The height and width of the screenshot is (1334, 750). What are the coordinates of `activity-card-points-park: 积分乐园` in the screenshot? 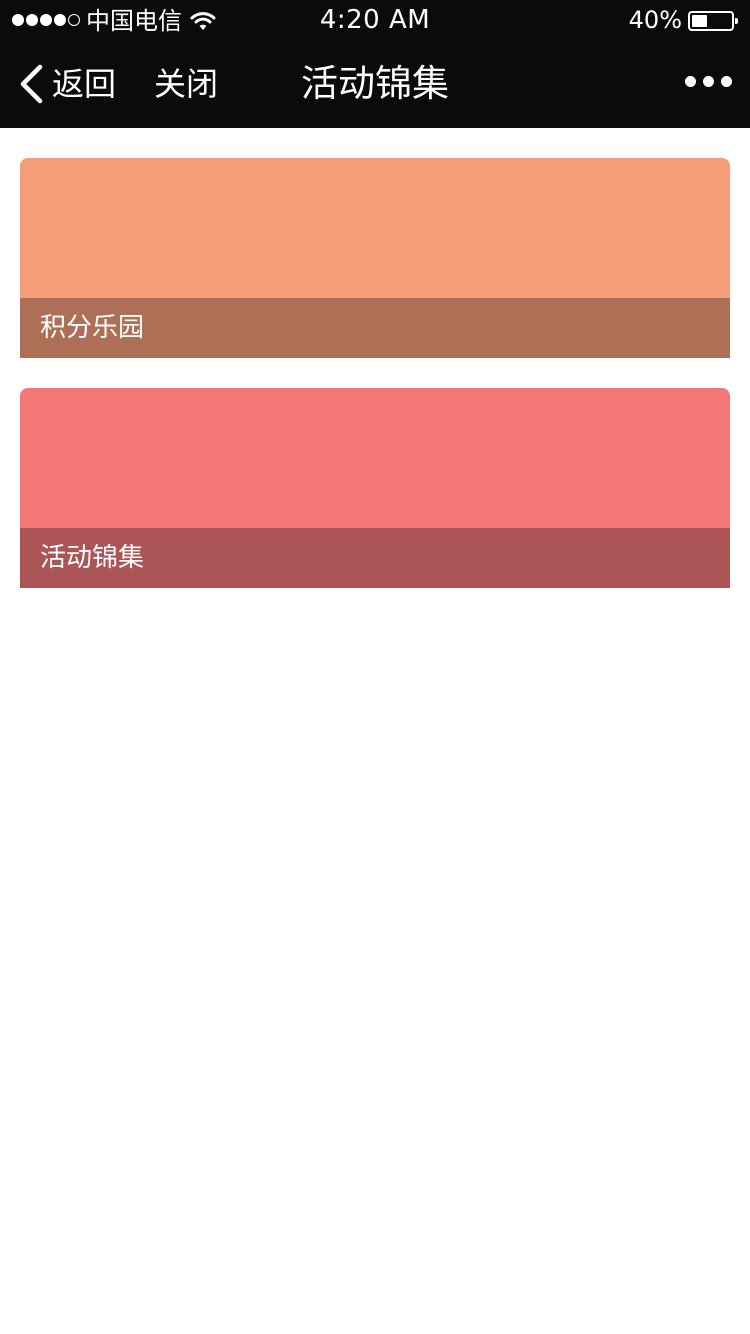 It's located at (375, 258).